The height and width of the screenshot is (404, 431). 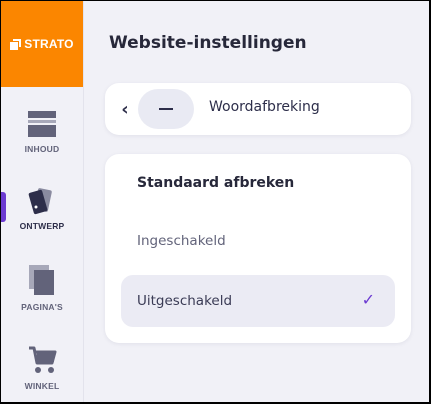 What do you see at coordinates (208, 43) in the screenshot?
I see `page-title: Website-instellingen` at bounding box center [208, 43].